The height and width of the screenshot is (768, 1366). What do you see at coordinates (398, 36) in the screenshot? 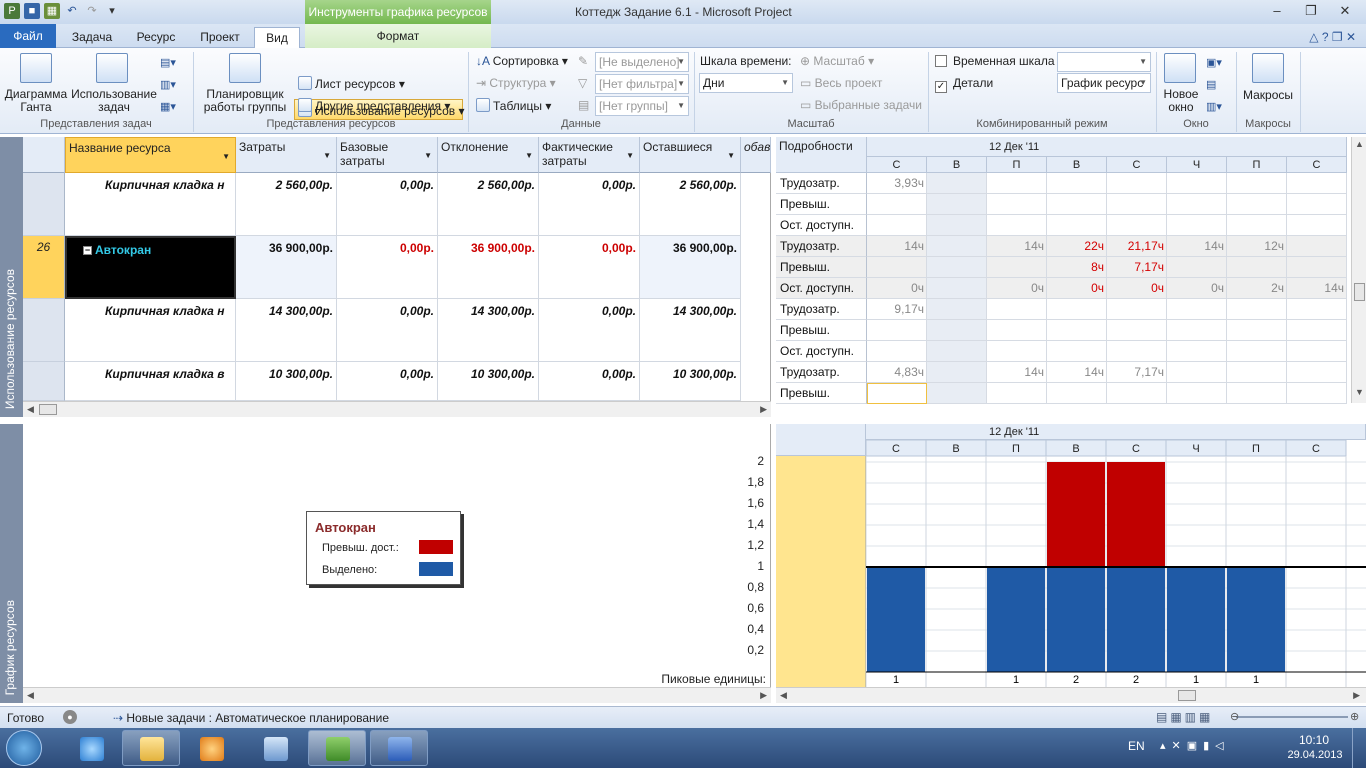
I see `tab-format: Формат` at bounding box center [398, 36].